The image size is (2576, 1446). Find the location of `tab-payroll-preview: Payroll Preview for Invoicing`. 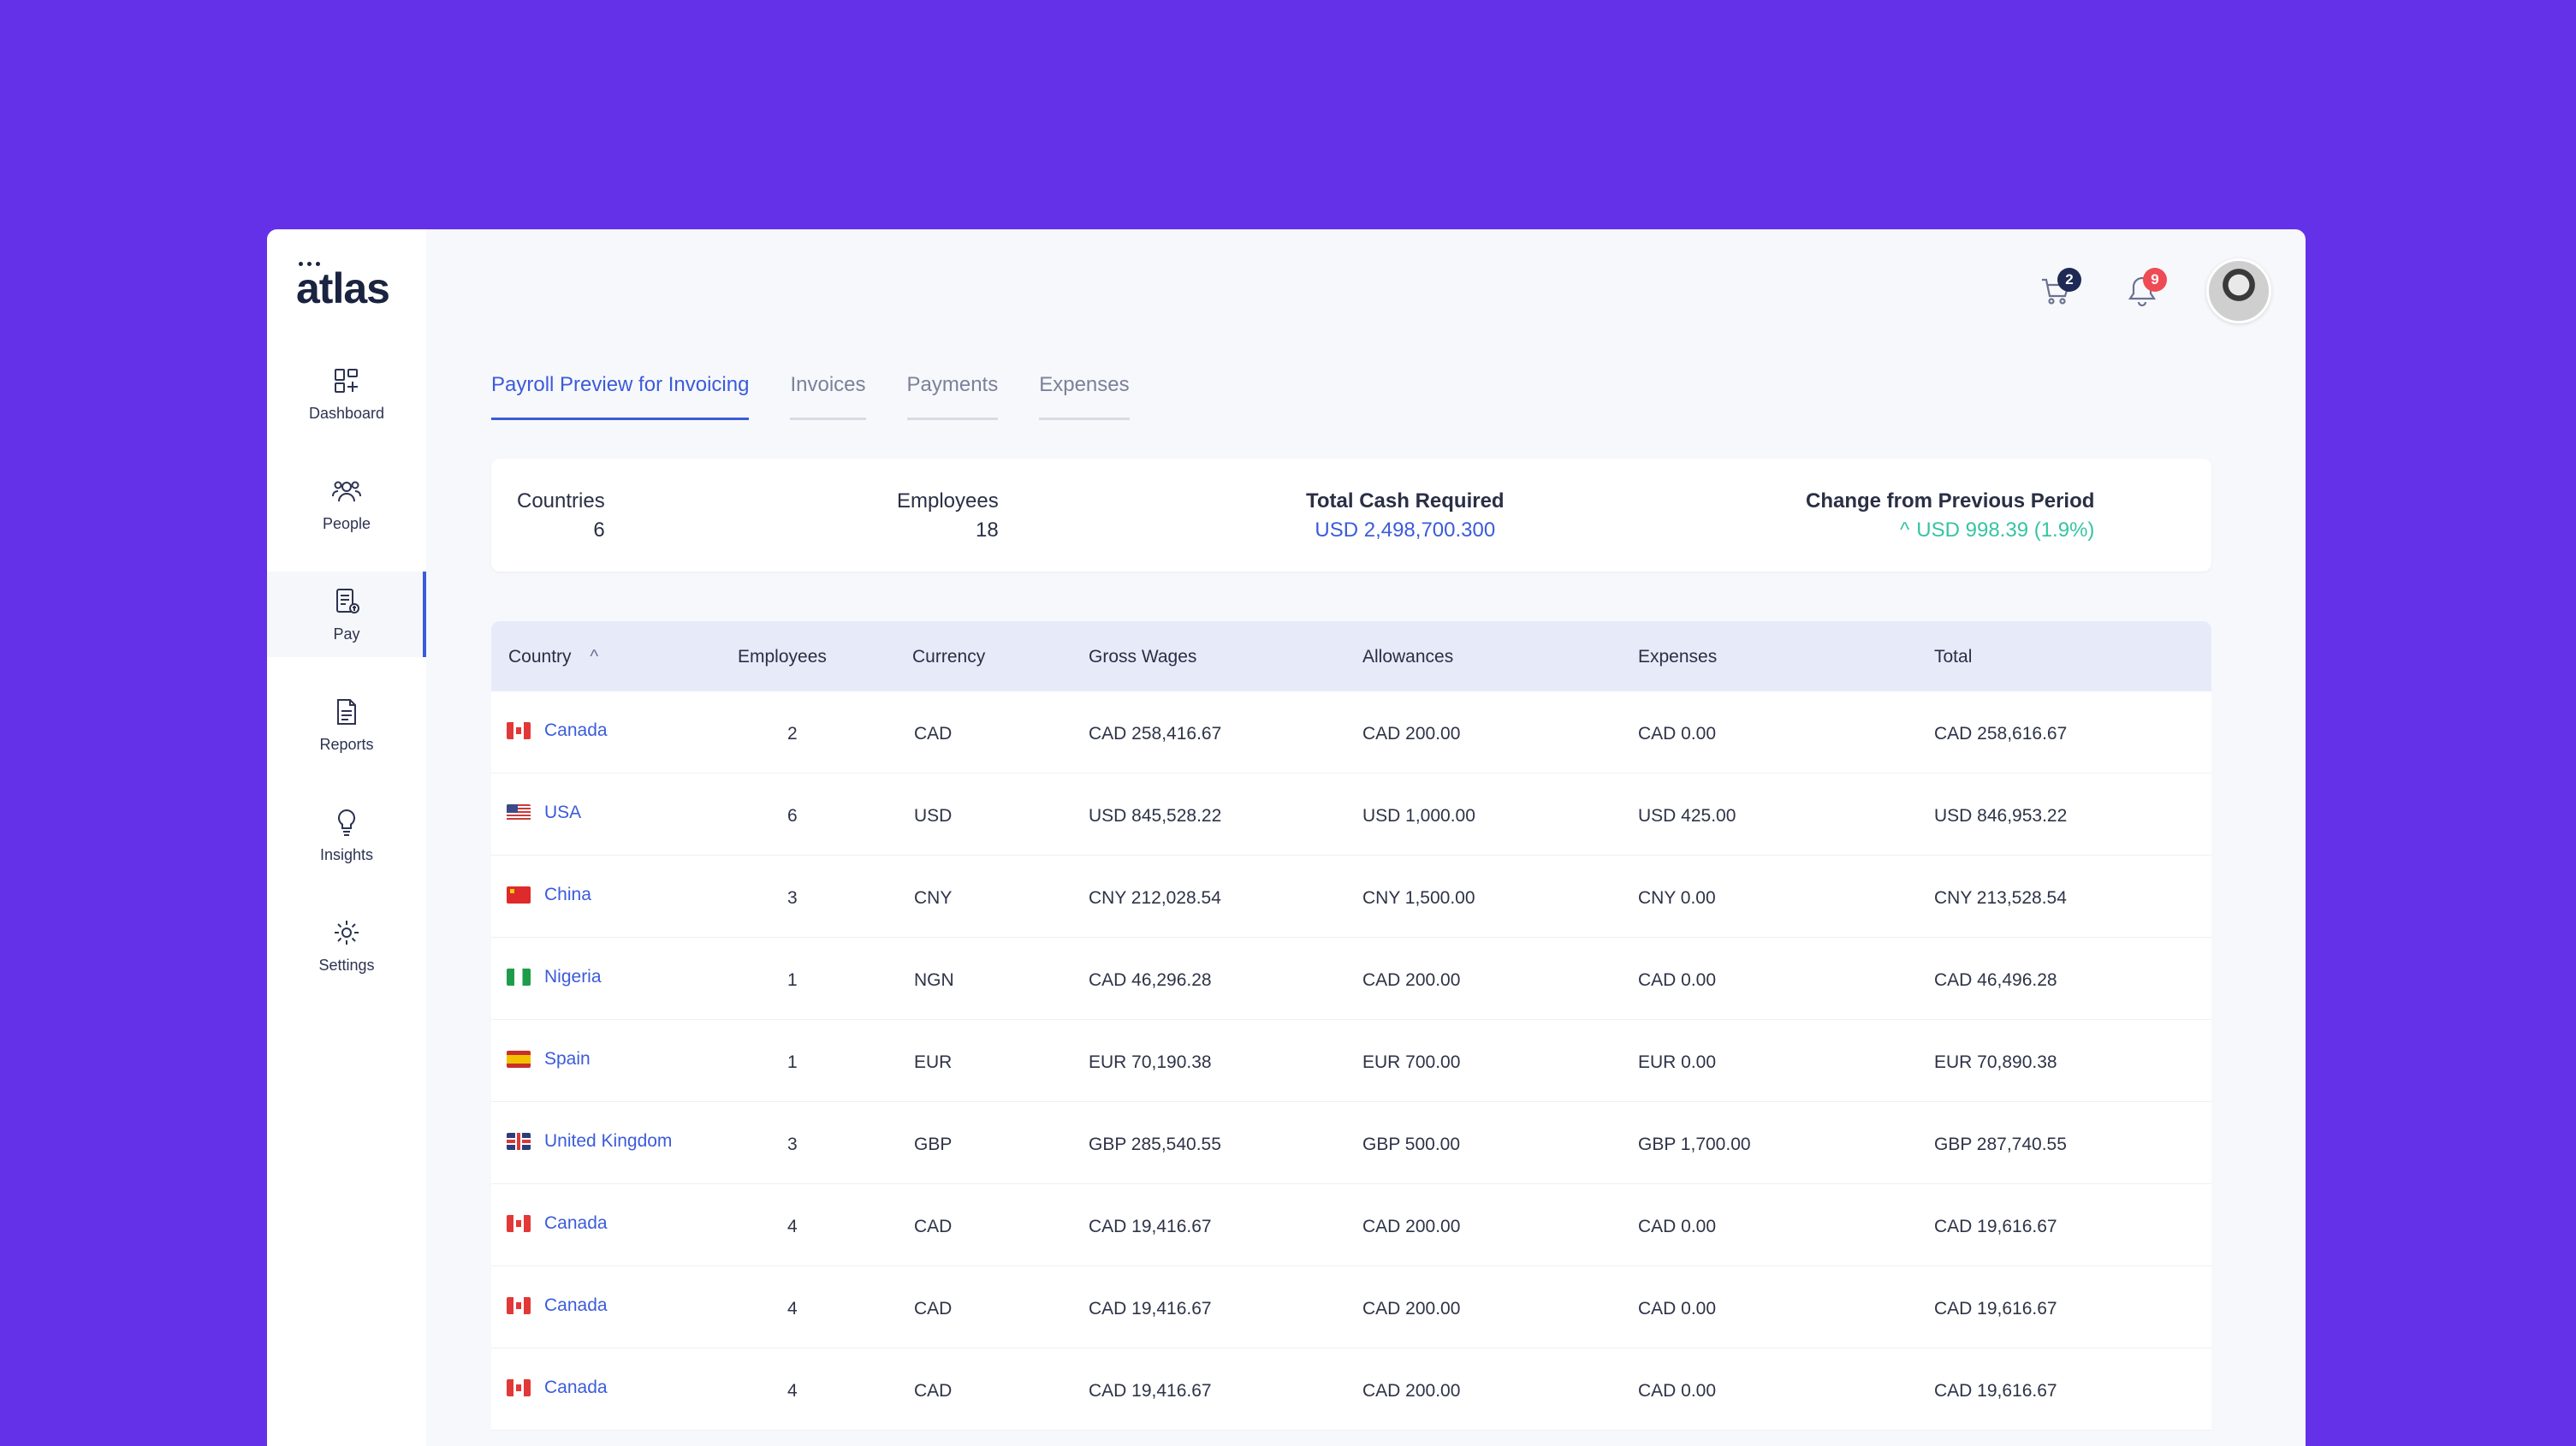

tab-payroll-preview: Payroll Preview for Invoicing is located at coordinates (620, 396).